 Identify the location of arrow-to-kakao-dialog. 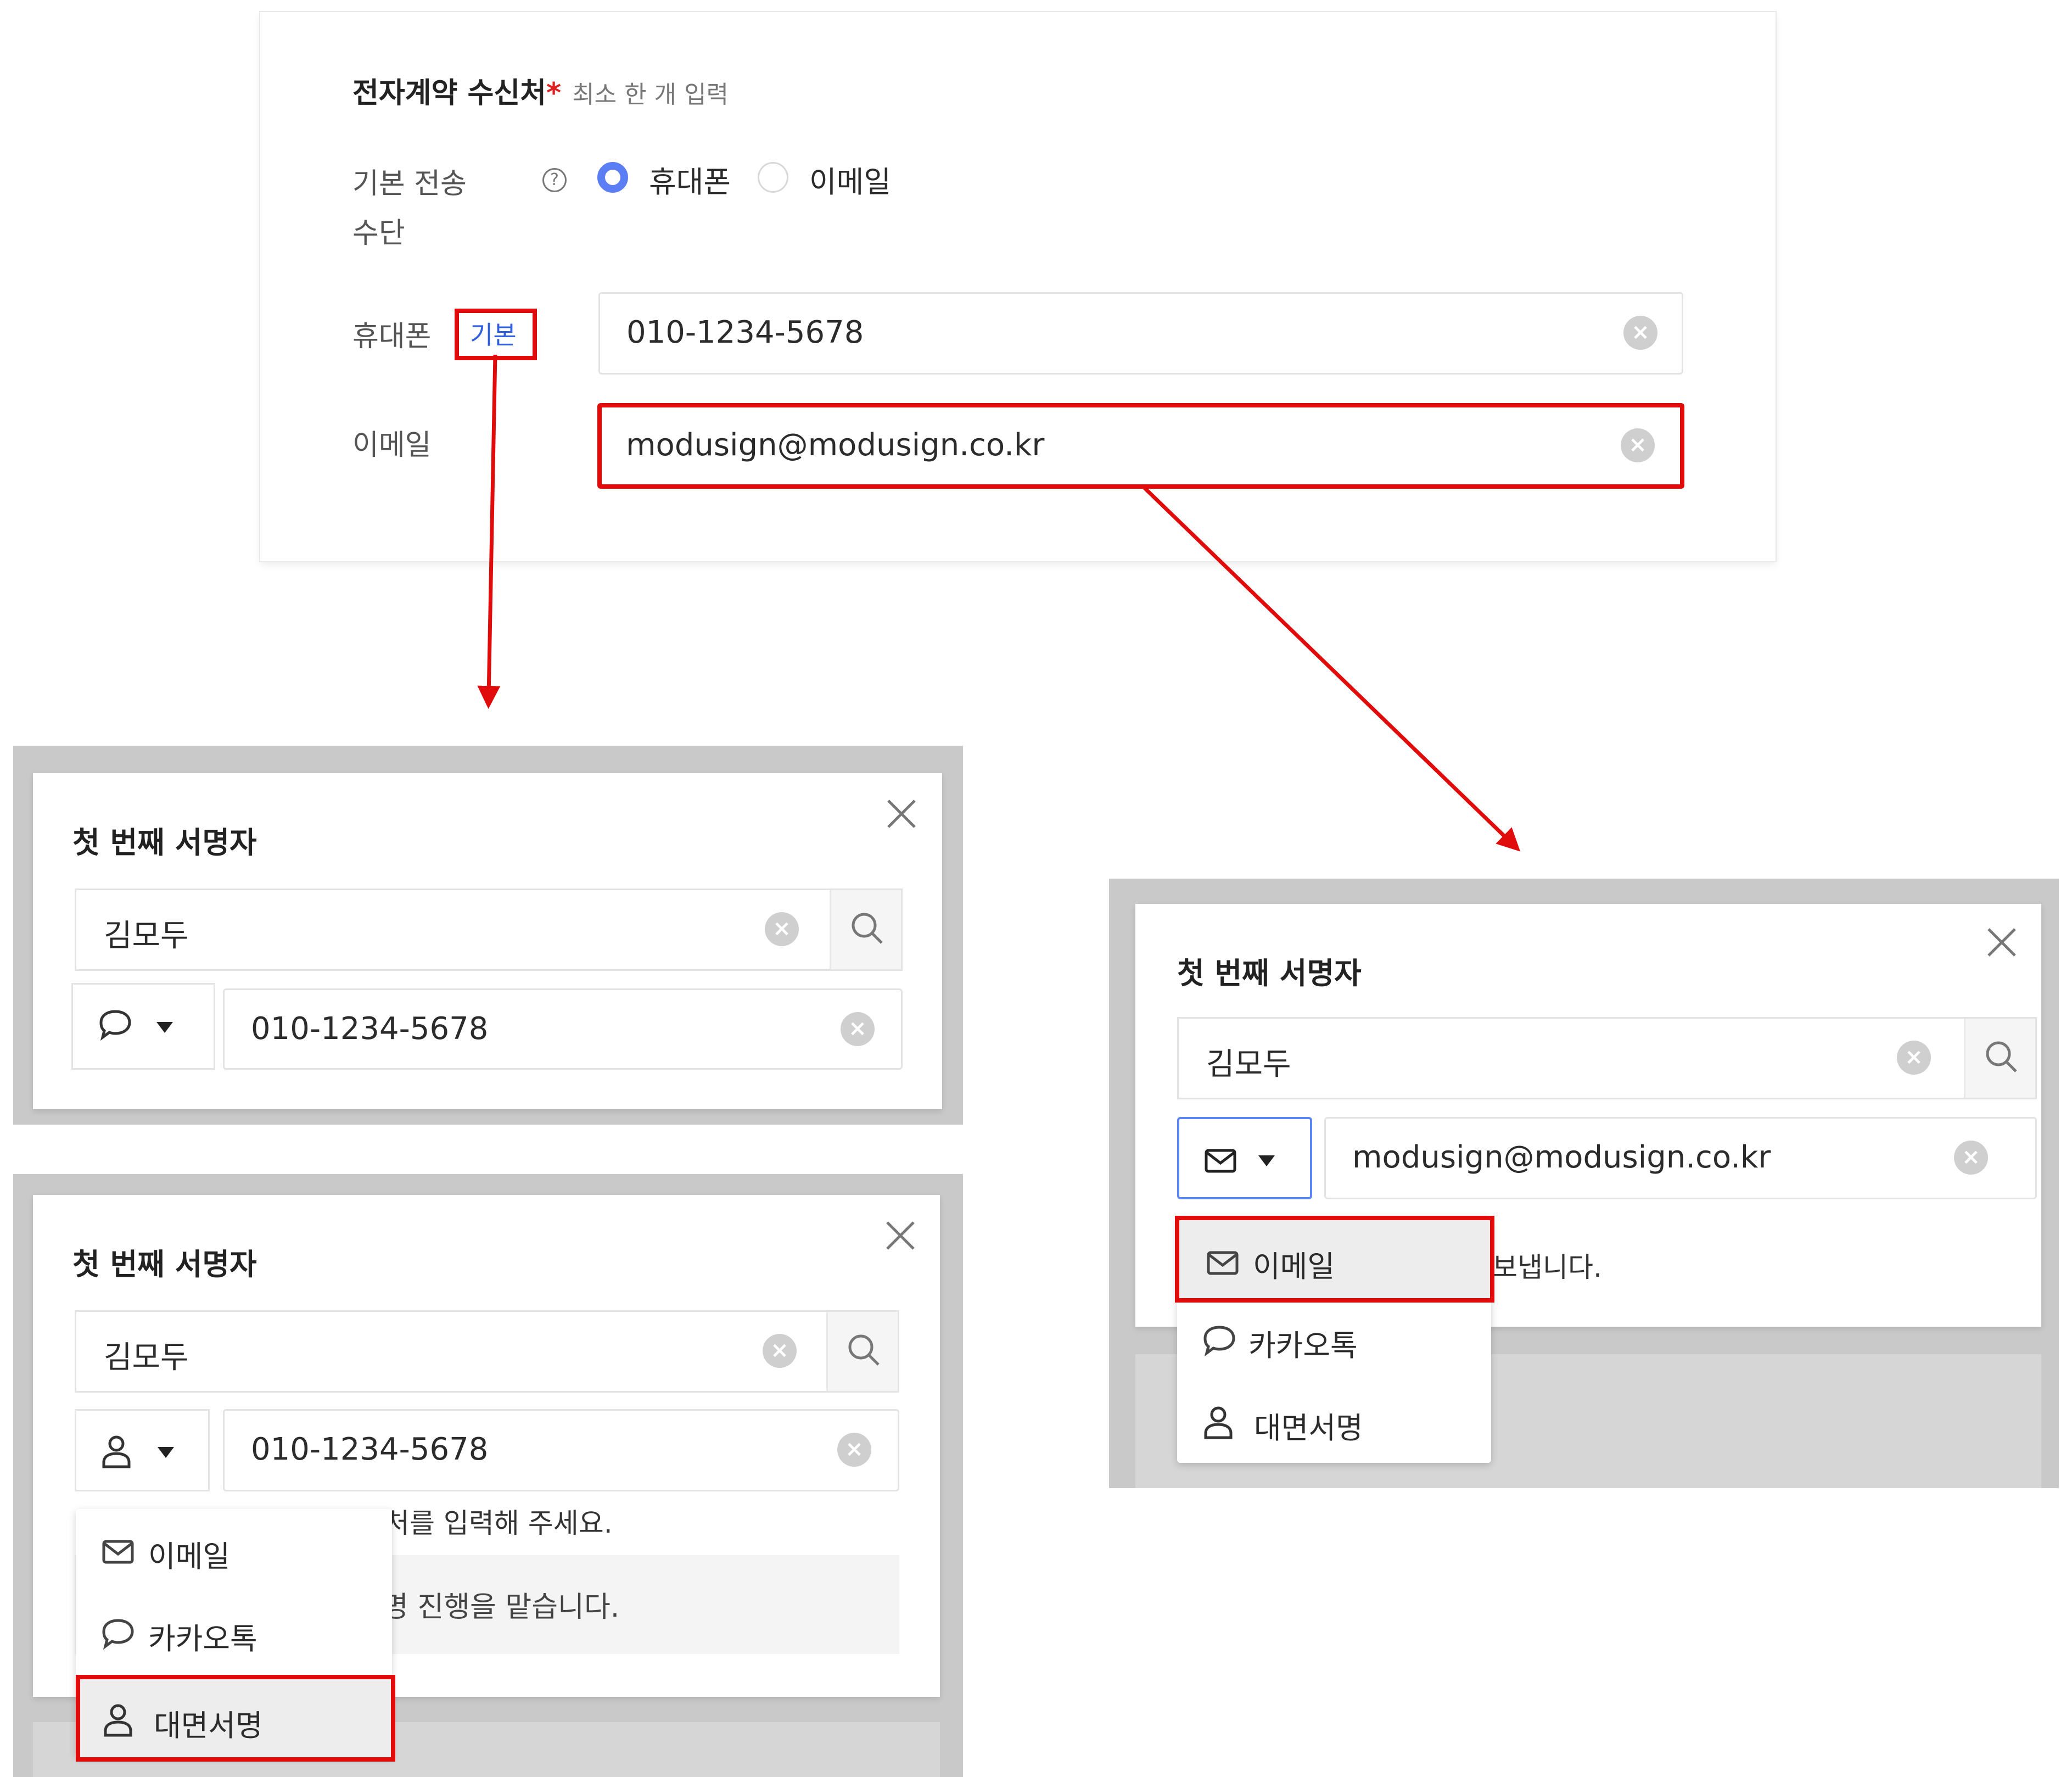
(489, 531).